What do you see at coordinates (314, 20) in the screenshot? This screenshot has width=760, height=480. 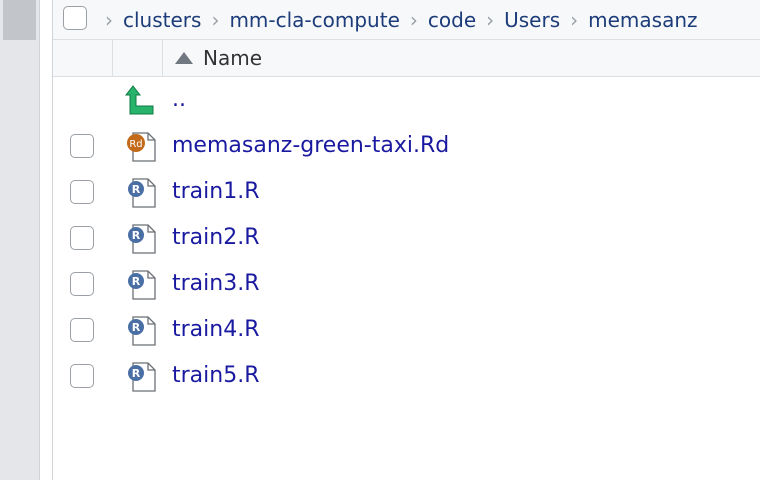 I see `breadcrumb-item-mm-cla-compute: mm-cla-compute` at bounding box center [314, 20].